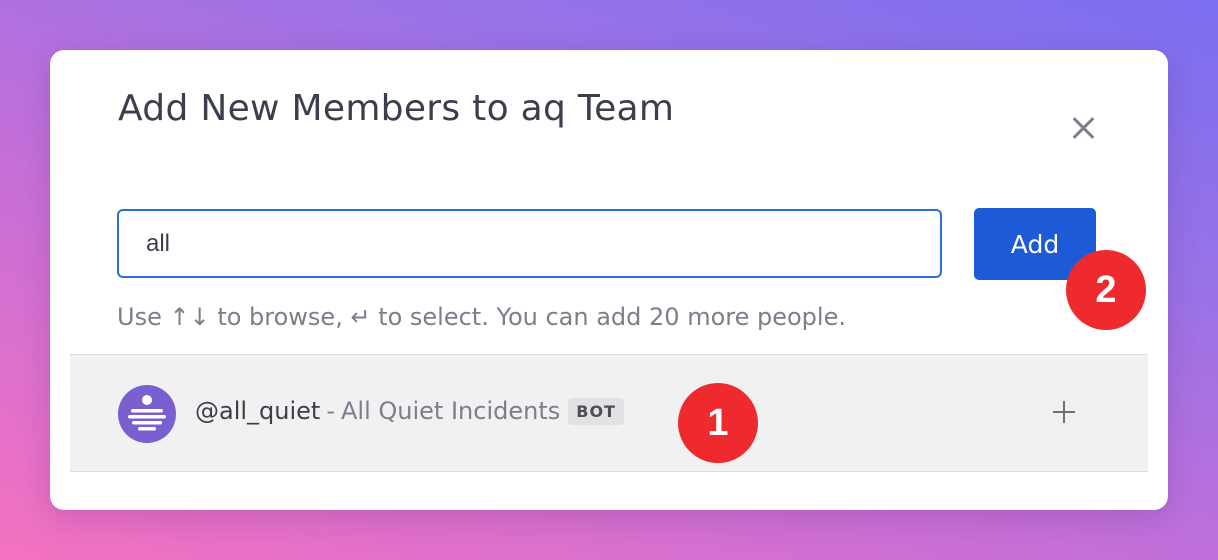 The height and width of the screenshot is (560, 1218). I want to click on annotation-marker-2: 2, so click(1106, 290).